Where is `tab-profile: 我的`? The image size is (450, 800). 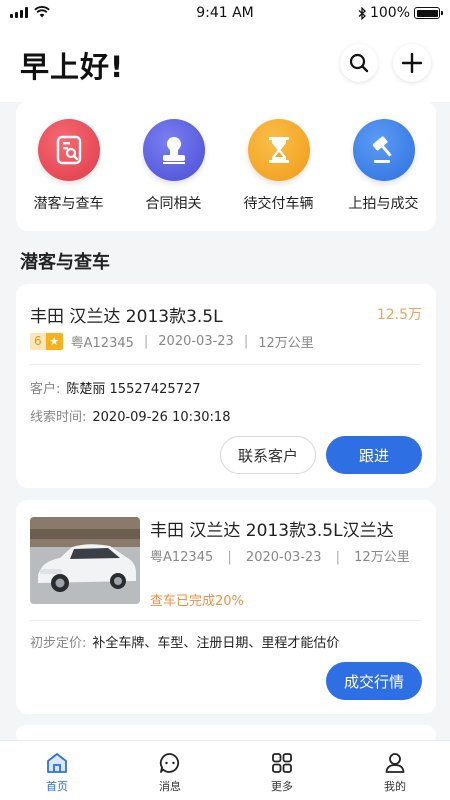 tab-profile: 我的 is located at coordinates (395, 771).